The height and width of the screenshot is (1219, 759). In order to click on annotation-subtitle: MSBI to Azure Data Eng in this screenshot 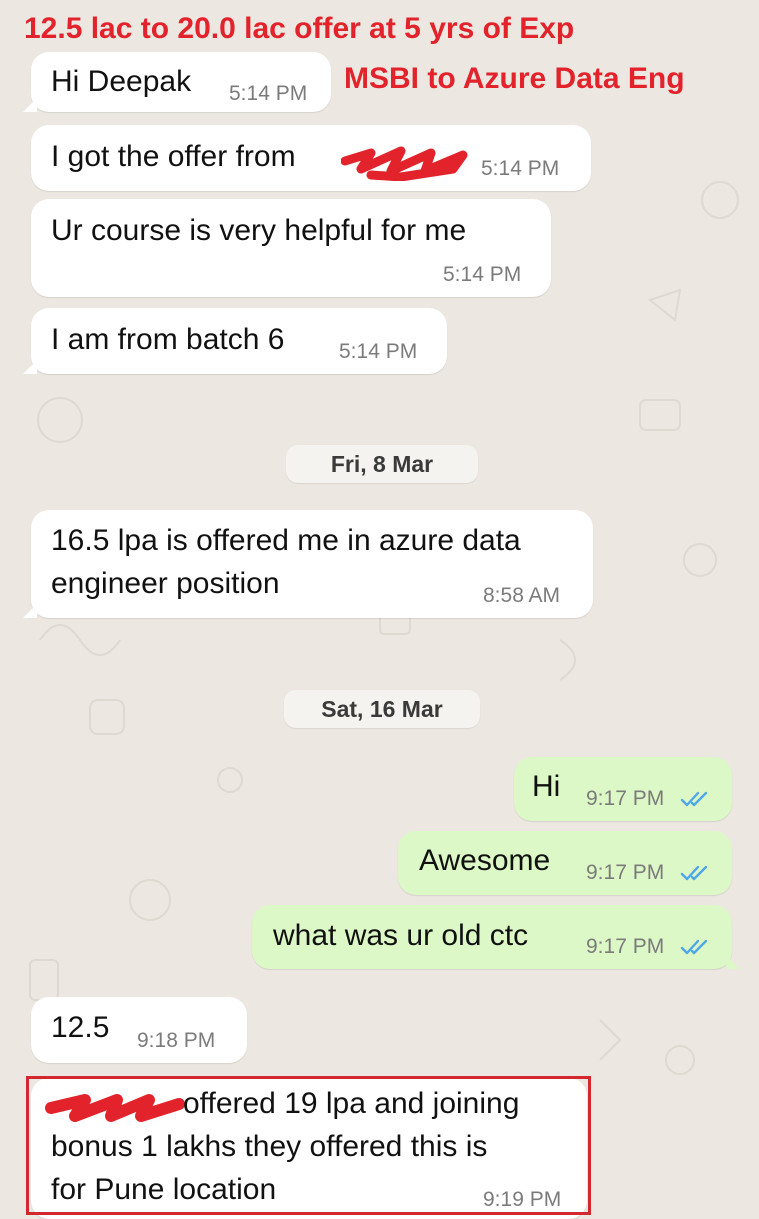, I will do `click(514, 78)`.